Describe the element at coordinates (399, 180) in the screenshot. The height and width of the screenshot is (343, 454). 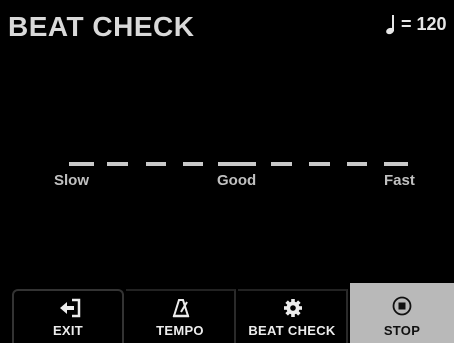
I see `meter-label-fast: Fast` at that location.